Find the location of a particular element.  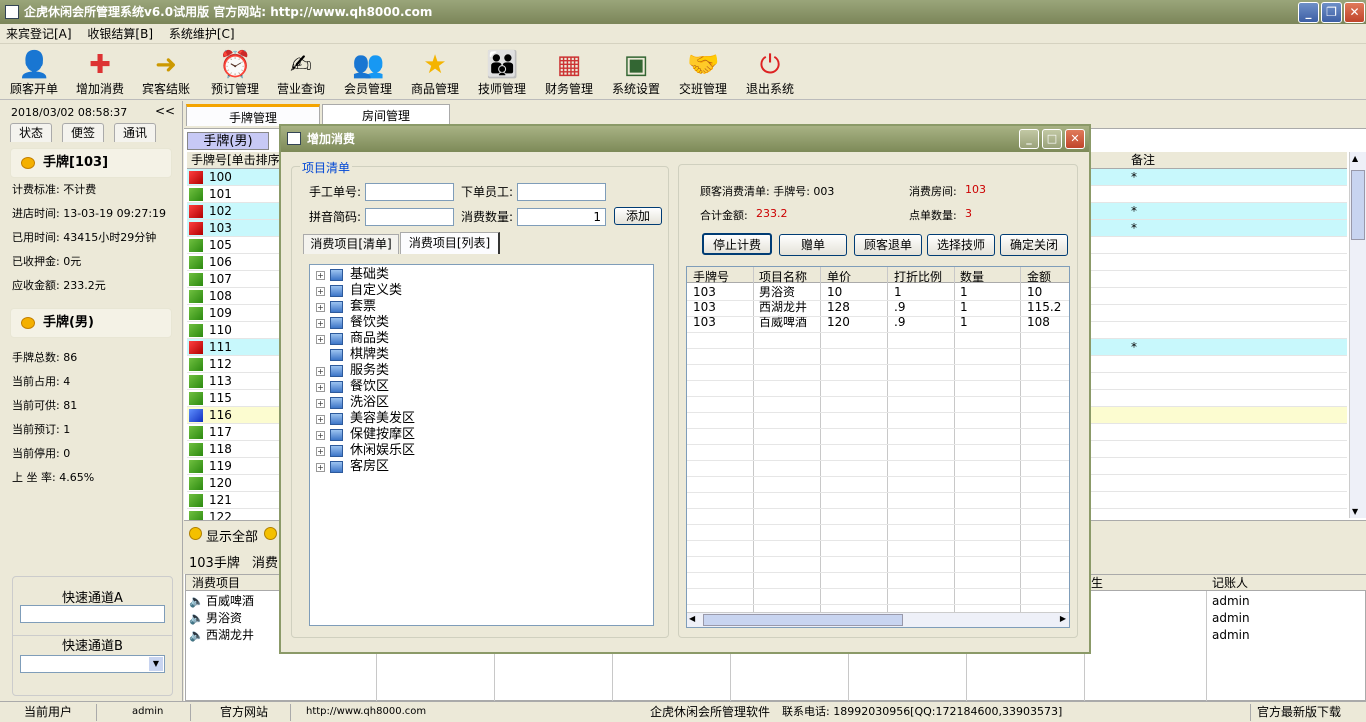

menu-guest-register: 来宾登记[A] is located at coordinates (39, 34).